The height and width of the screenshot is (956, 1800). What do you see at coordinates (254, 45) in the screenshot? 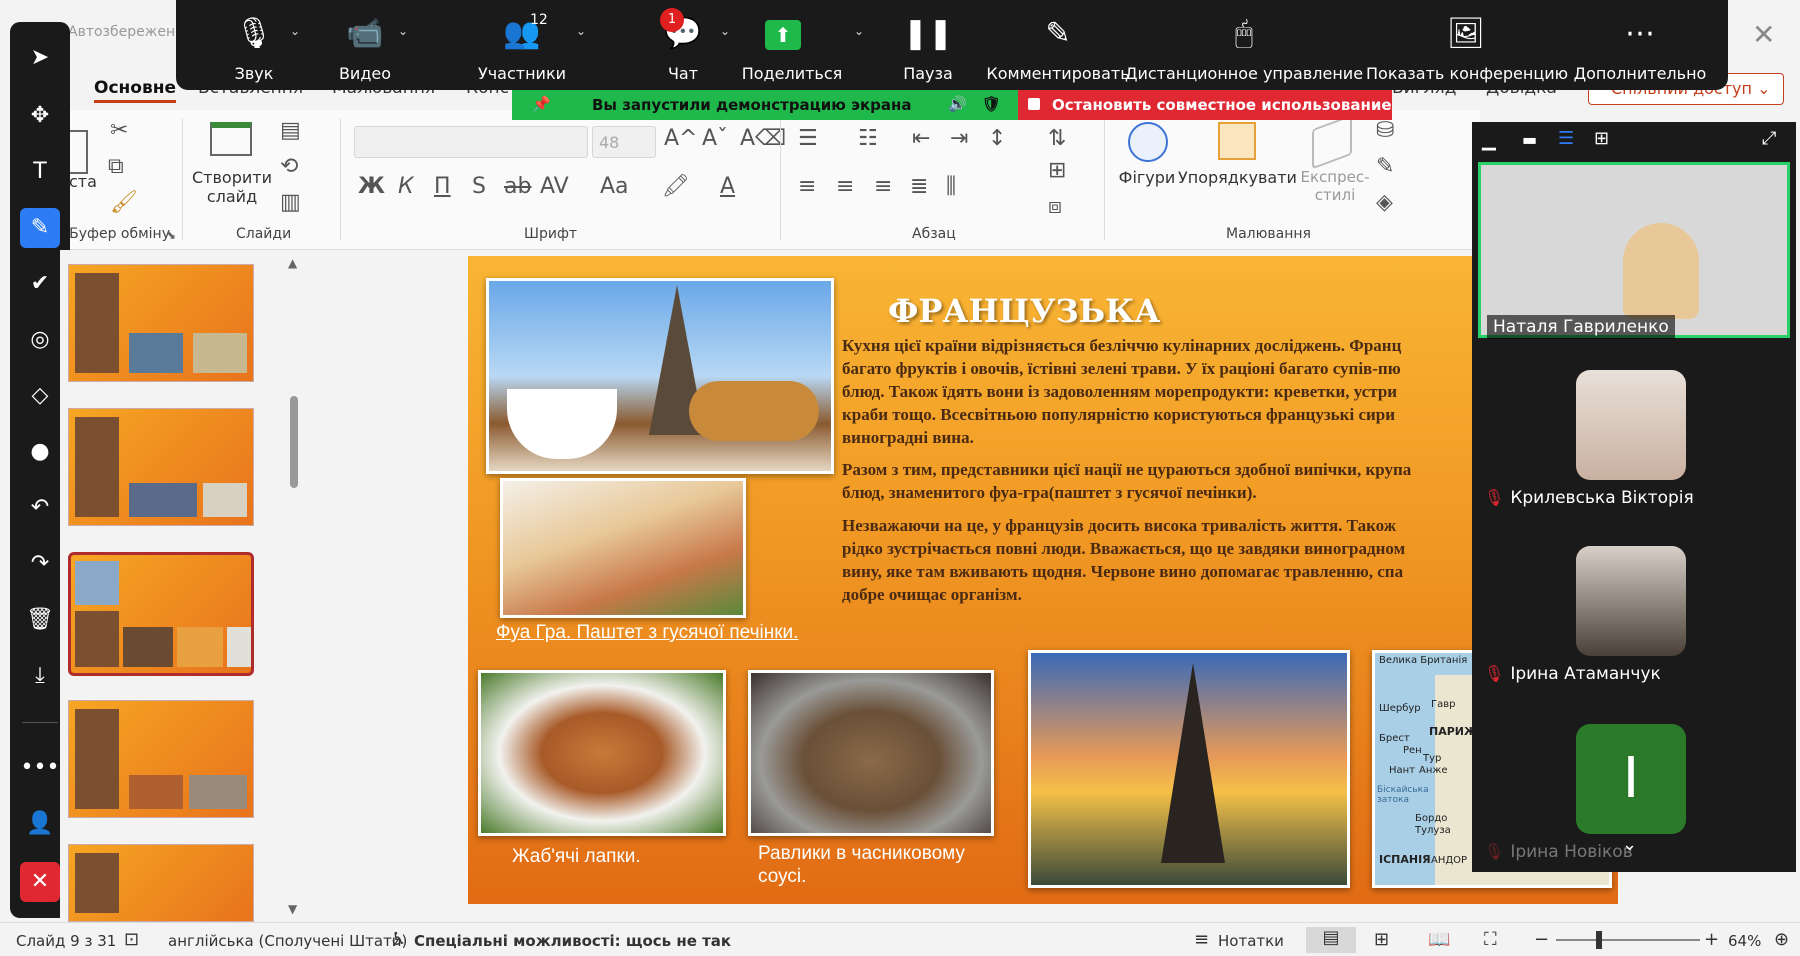
I see `audio-button: 🎙 Звук ⌄` at bounding box center [254, 45].